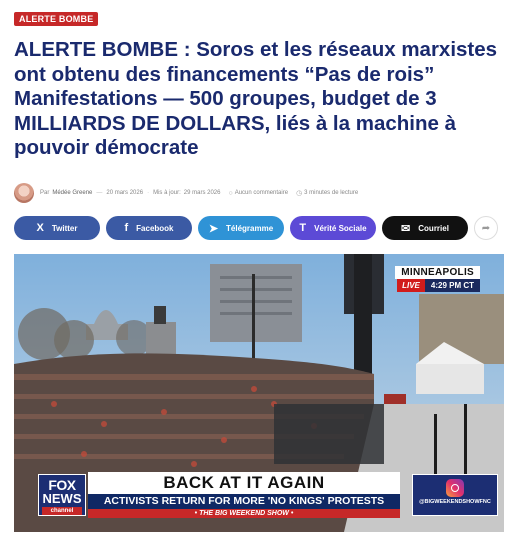 This screenshot has height=541, width=517. I want to click on publish-date: 20 mars 2026, so click(125, 193).